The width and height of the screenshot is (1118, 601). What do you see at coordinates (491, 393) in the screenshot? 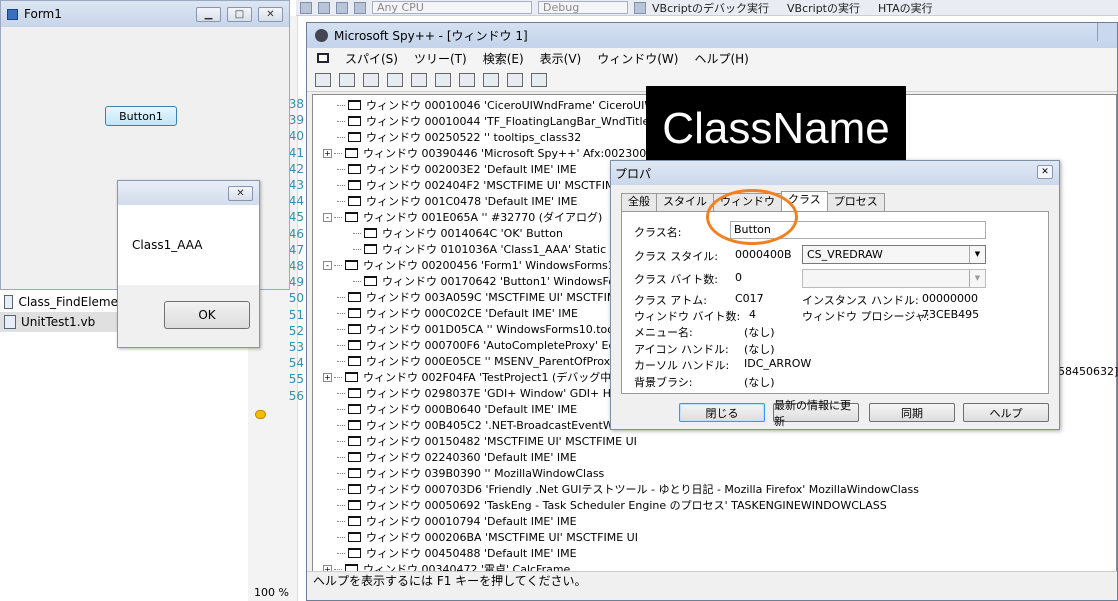
I see `tree-row: ウィンドウ 0298037E 'GDI+ Window' GDI+ Hook W` at bounding box center [491, 393].